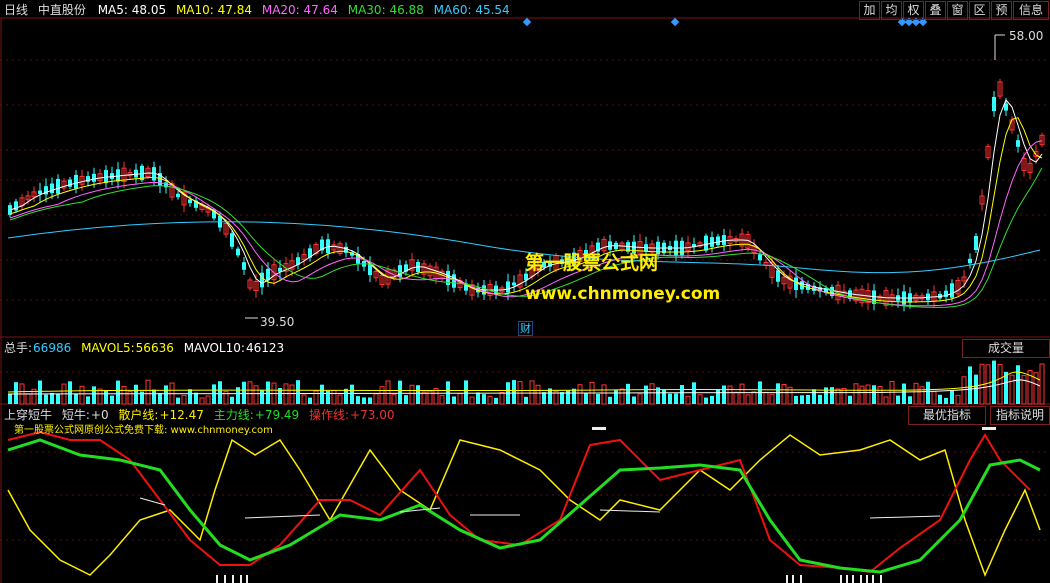 The height and width of the screenshot is (583, 1050). What do you see at coordinates (891, 10) in the screenshot?
I see `toolbar-ma-button: 均` at bounding box center [891, 10].